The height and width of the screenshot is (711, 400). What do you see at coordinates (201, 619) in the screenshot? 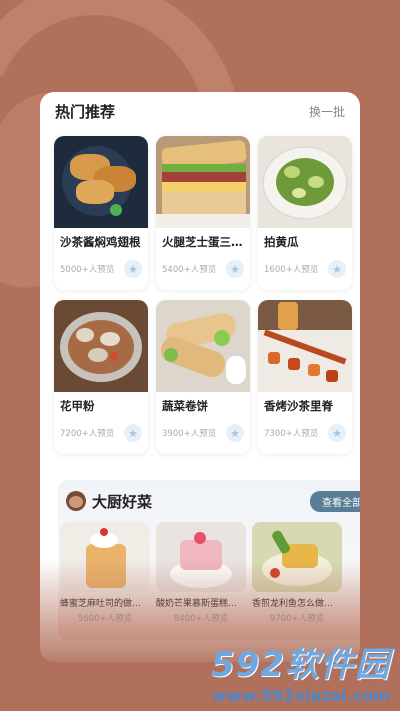
I see `recipe-views: 8400+人预览` at bounding box center [201, 619].